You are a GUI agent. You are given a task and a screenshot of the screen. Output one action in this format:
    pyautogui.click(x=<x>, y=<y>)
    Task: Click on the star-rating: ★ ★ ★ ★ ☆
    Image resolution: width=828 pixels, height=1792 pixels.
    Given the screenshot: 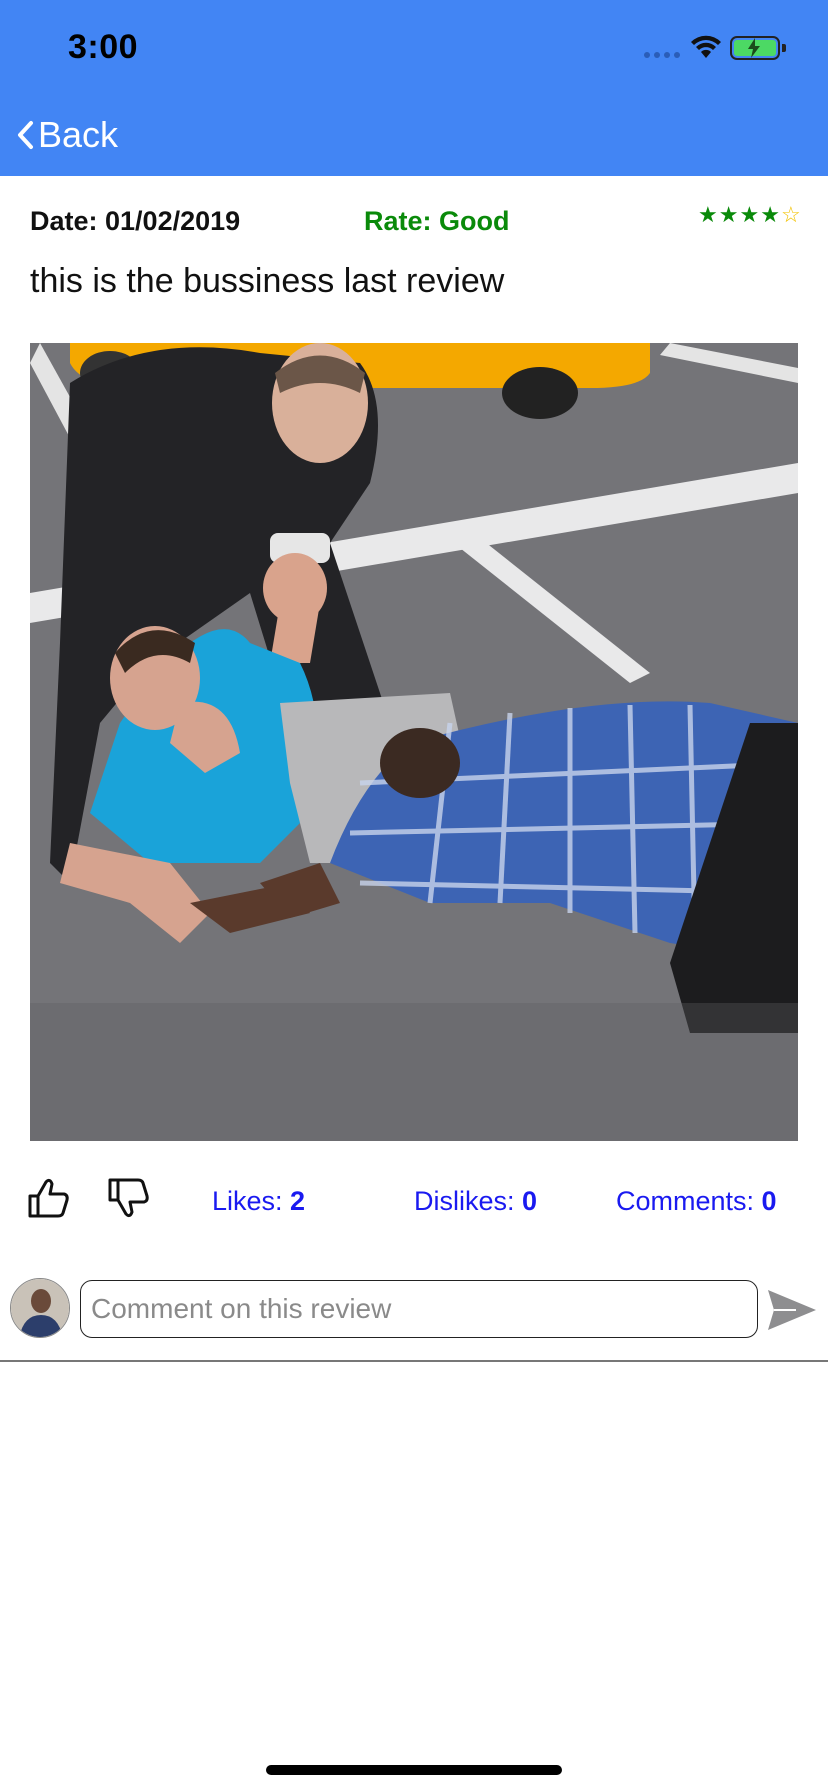 What is the action you would take?
    pyautogui.click(x=749, y=215)
    